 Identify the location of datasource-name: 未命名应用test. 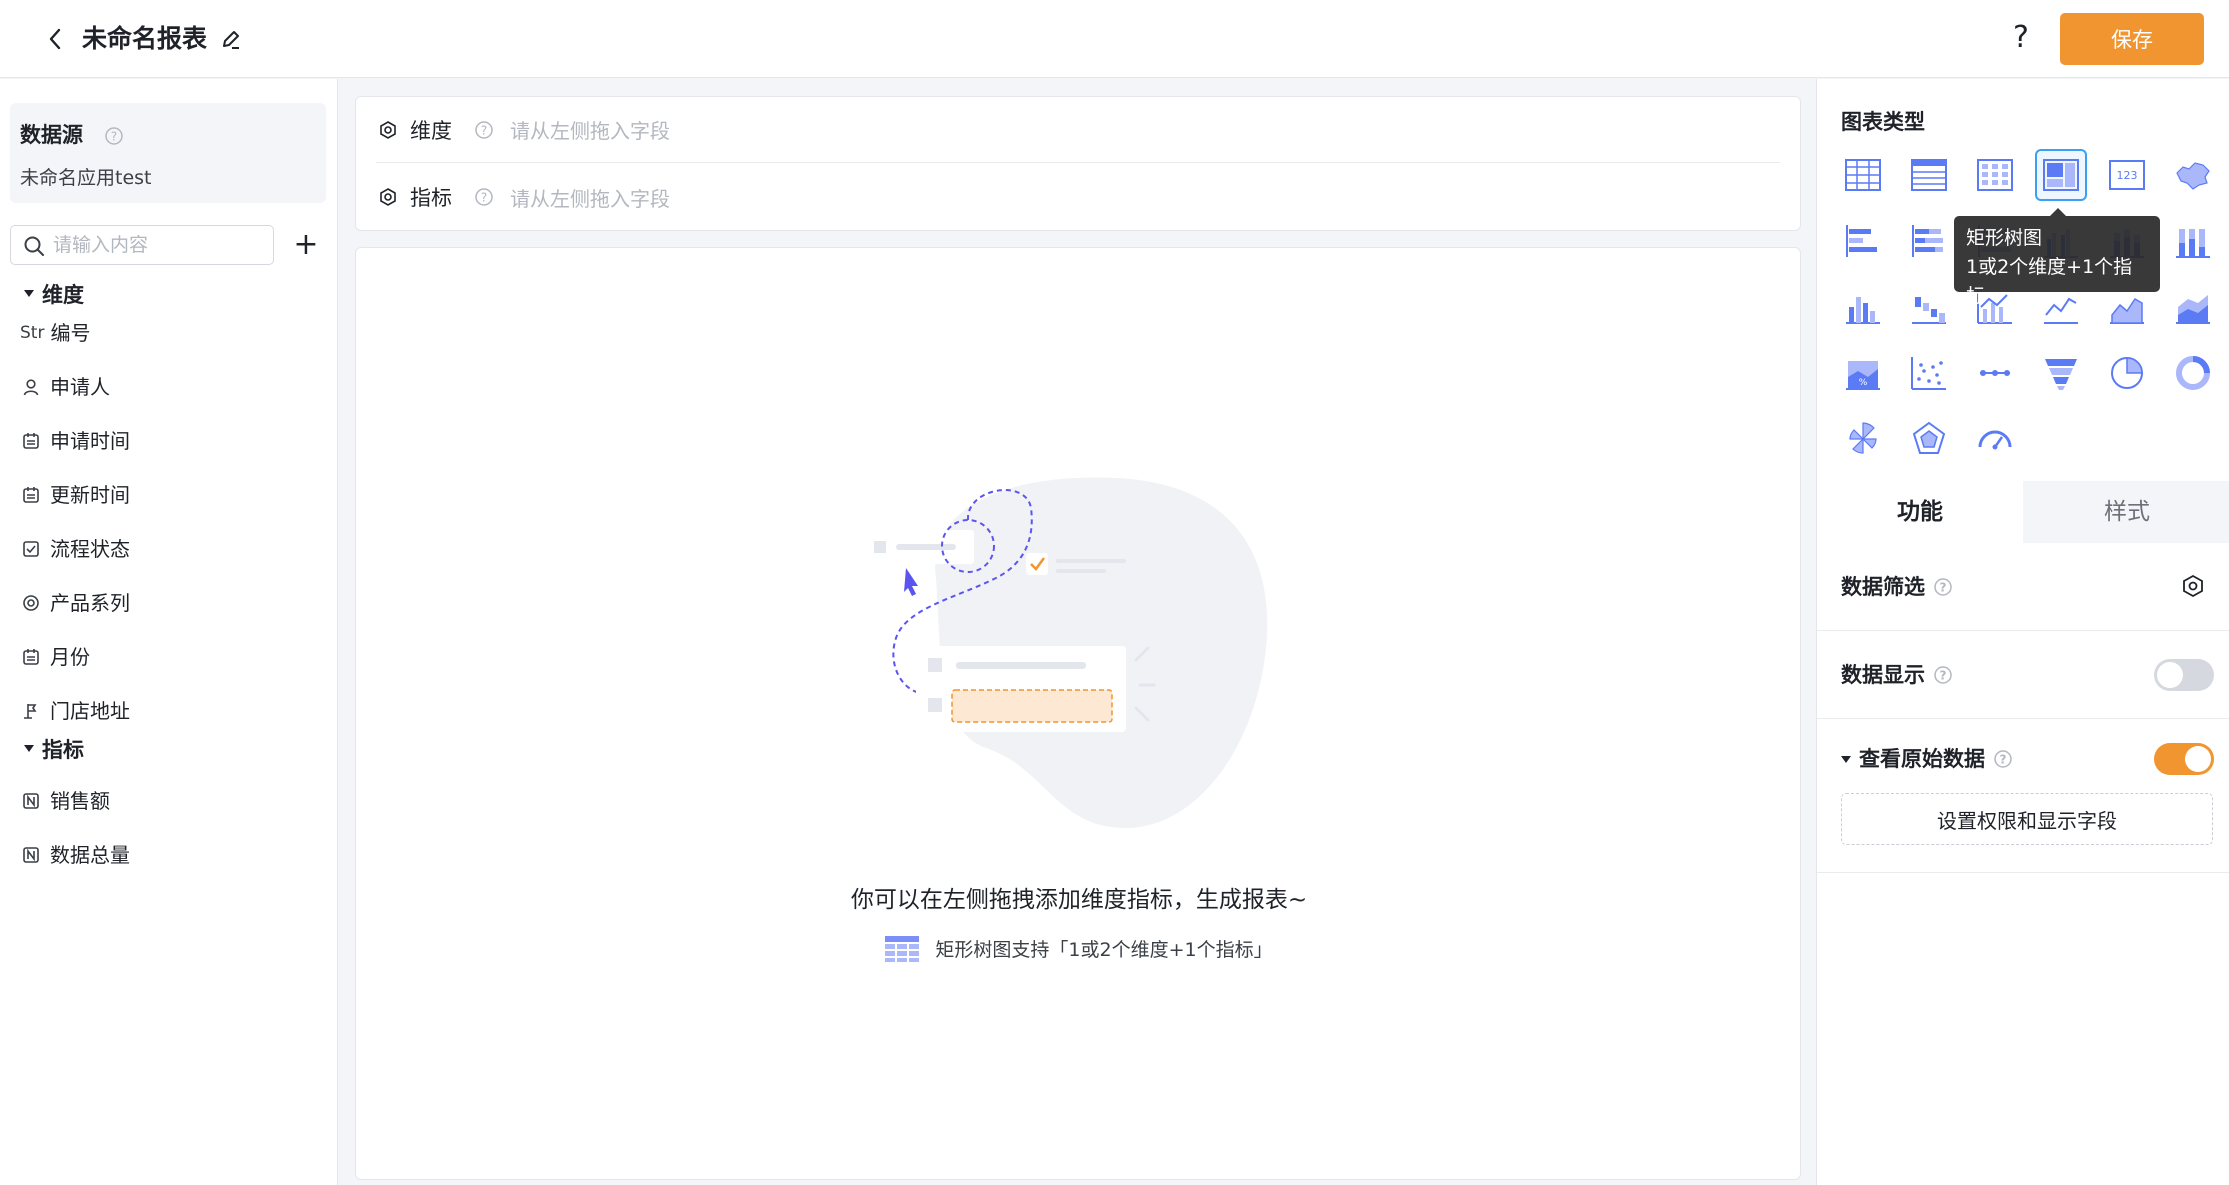
(86, 178).